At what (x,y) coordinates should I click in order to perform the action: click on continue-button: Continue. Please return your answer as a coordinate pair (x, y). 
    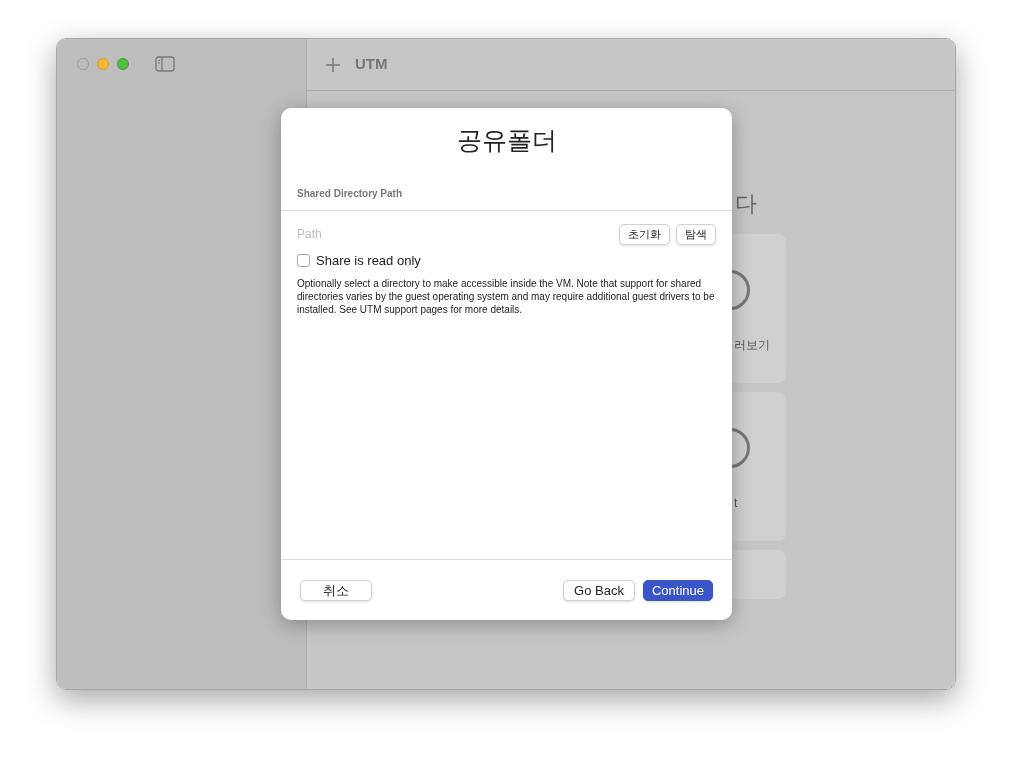
    Looking at the image, I should click on (677, 590).